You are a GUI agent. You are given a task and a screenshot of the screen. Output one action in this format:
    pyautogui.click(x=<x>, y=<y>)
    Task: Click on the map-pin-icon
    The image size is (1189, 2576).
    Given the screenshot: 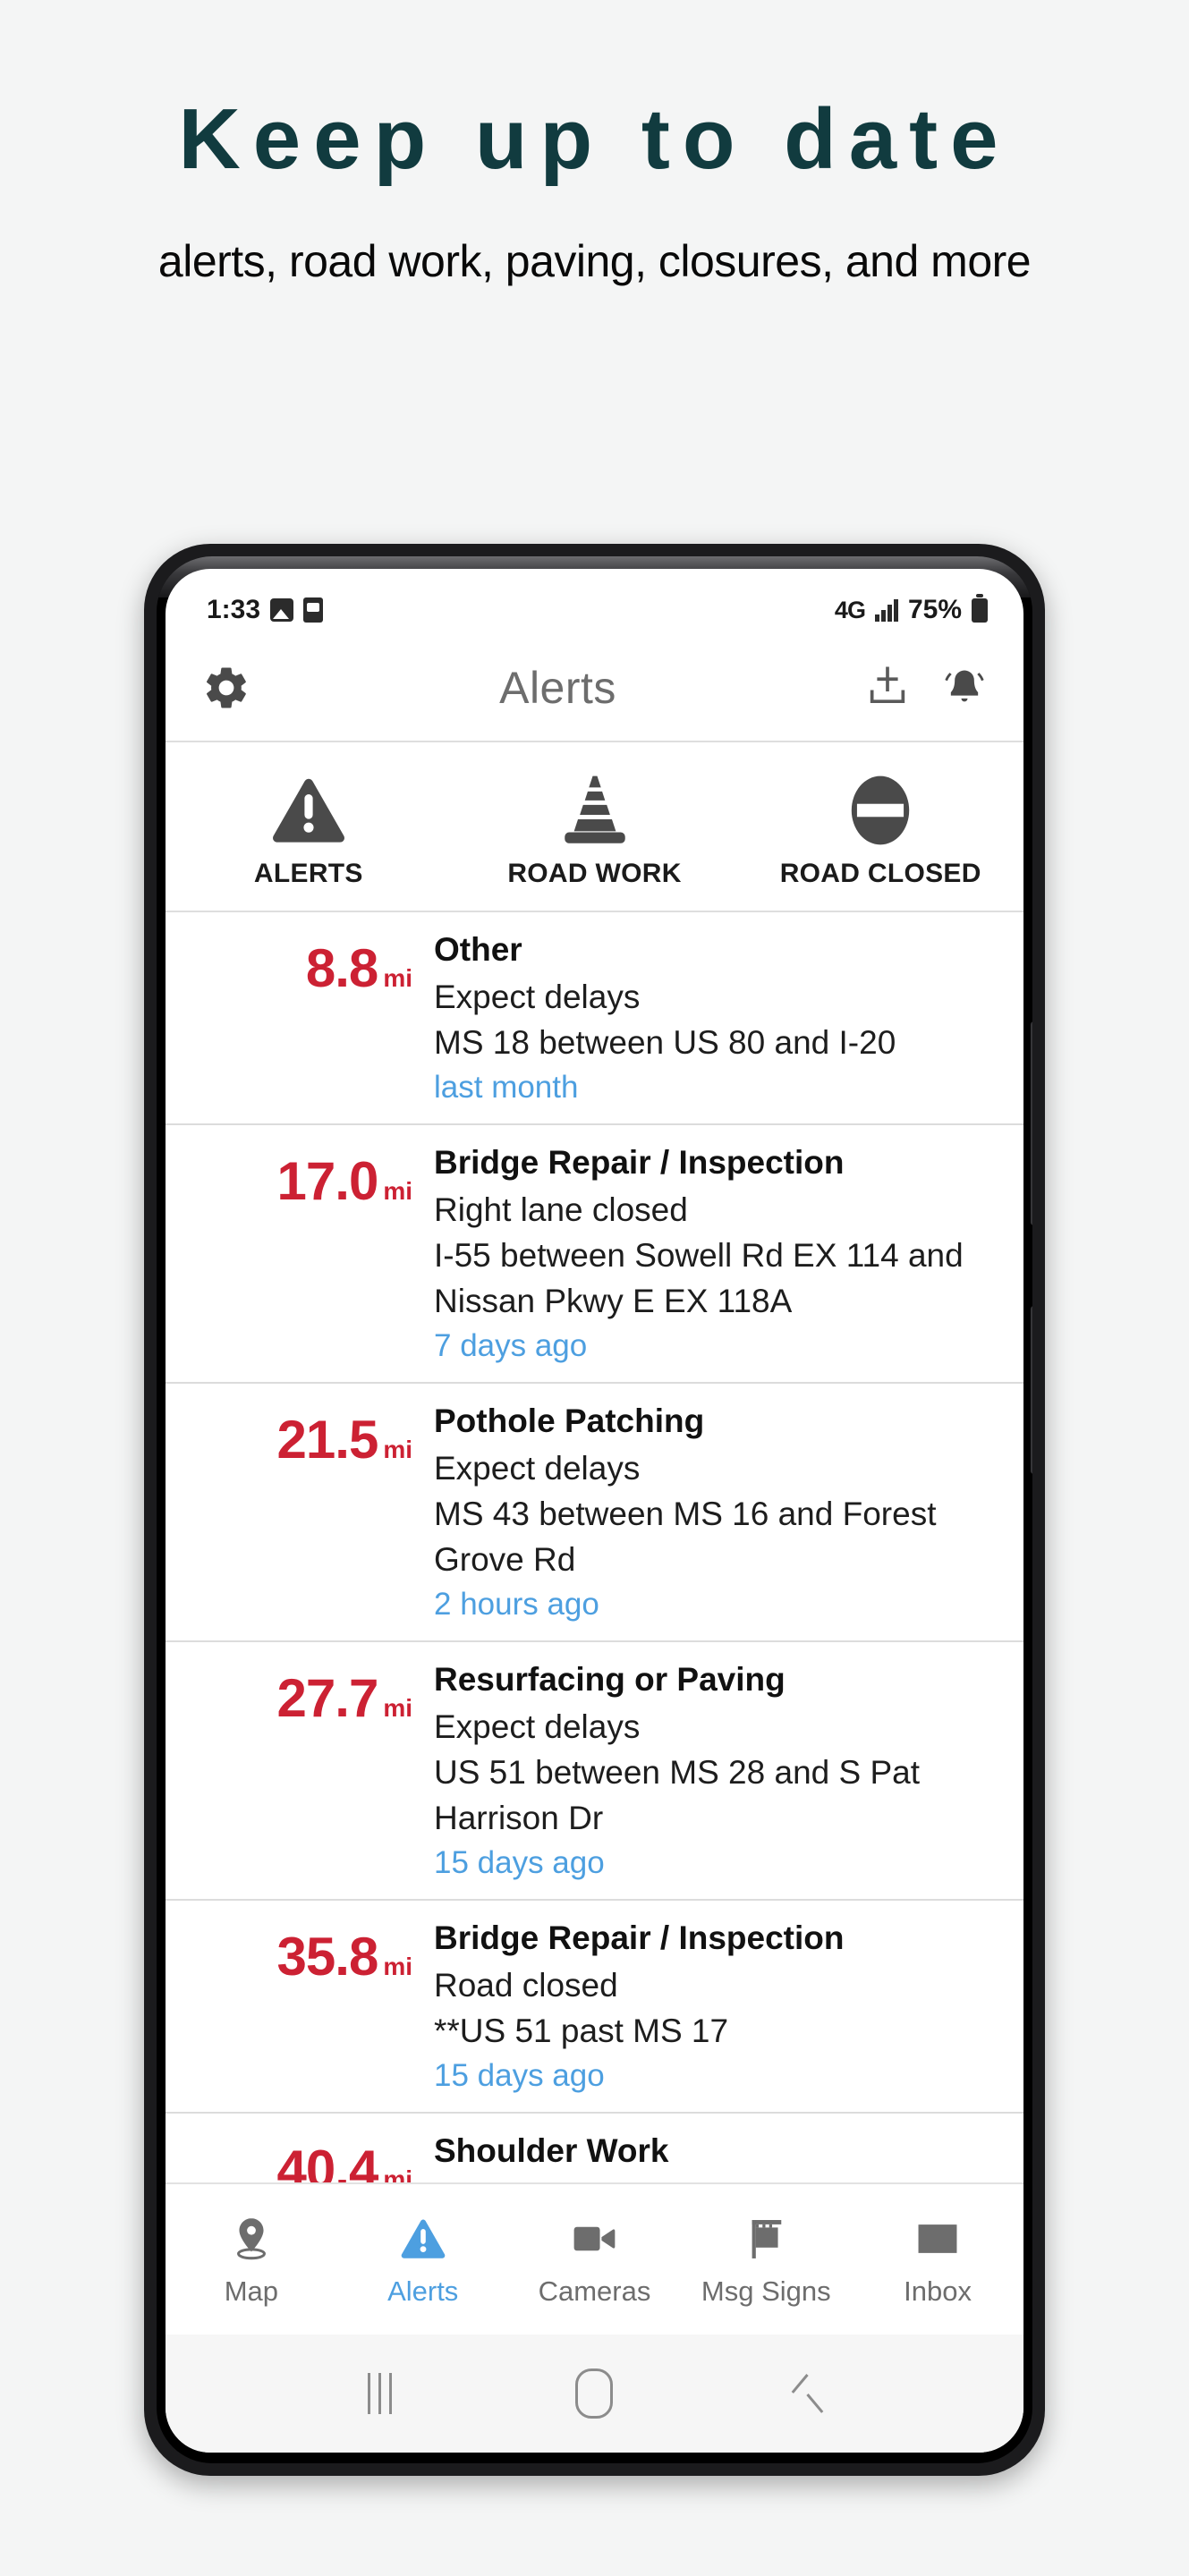 What is the action you would take?
    pyautogui.click(x=251, y=2239)
    